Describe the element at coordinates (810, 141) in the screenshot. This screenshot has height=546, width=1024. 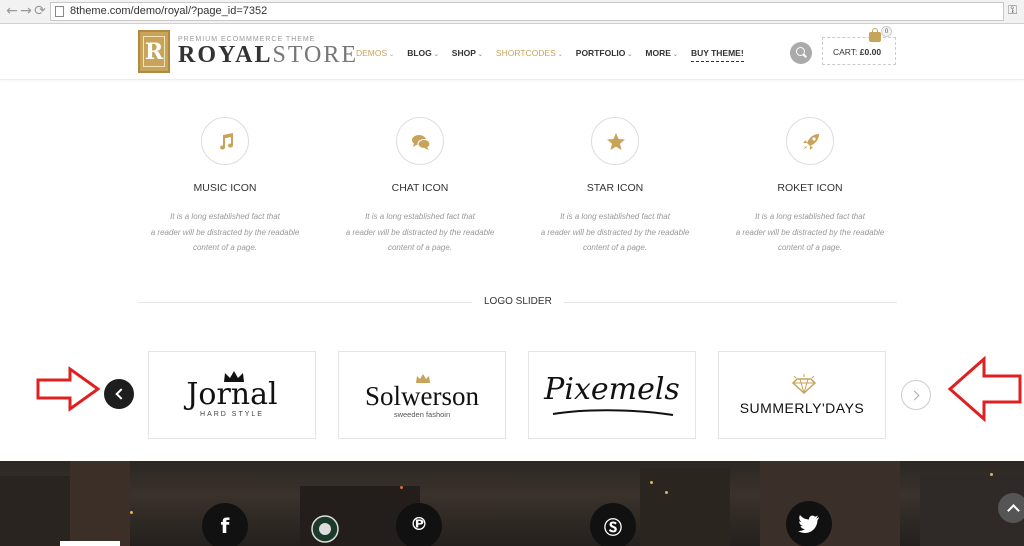
I see `rocket-icon` at that location.